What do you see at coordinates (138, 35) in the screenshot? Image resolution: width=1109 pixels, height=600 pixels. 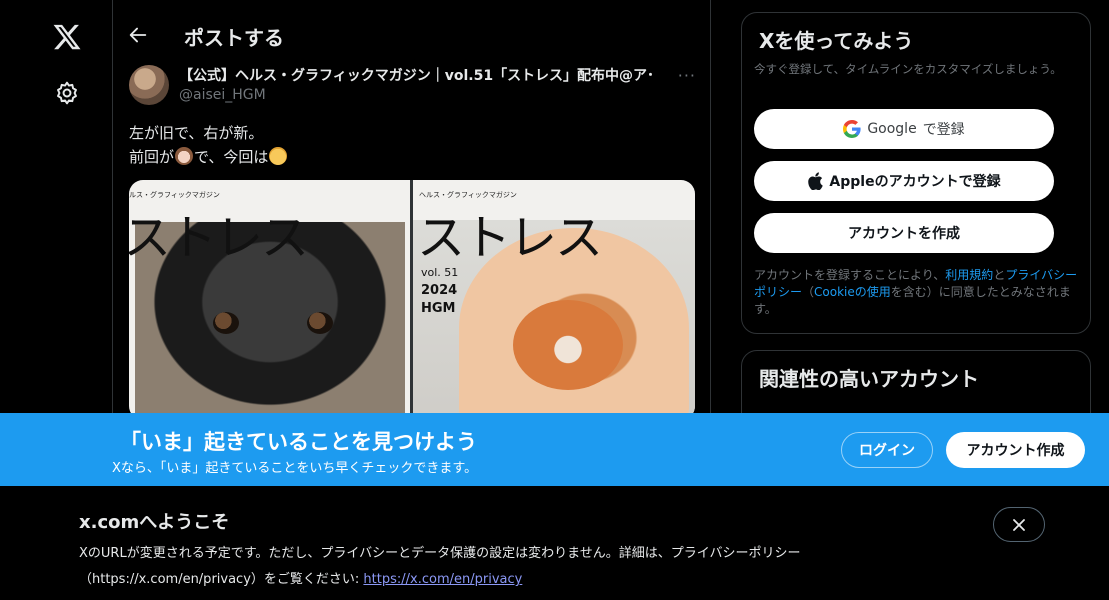 I see `arrow-left-icon` at bounding box center [138, 35].